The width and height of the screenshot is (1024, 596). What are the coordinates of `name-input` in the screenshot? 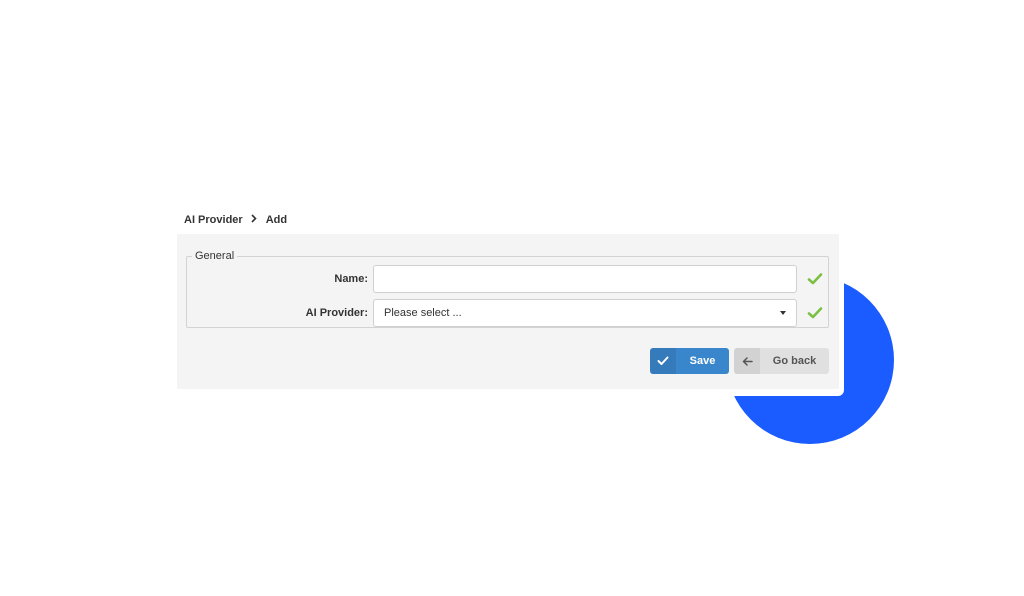 It's located at (585, 279).